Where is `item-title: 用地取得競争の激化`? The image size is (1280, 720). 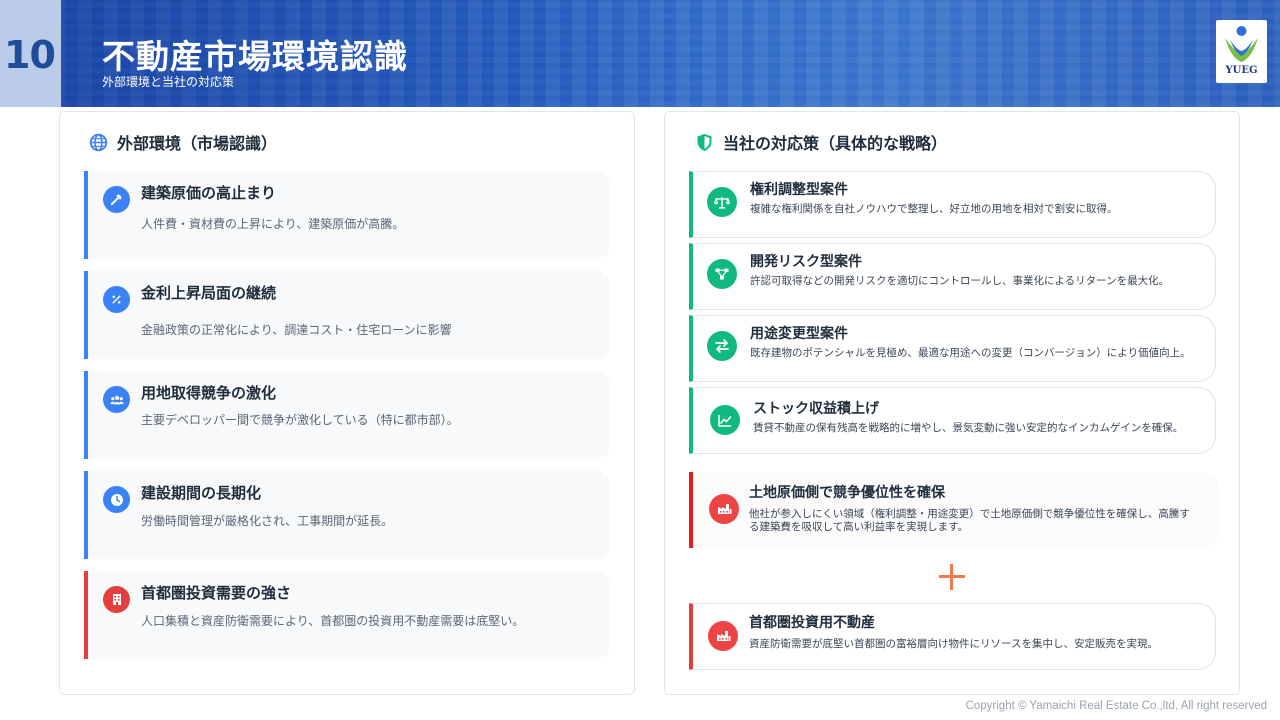
item-title: 用地取得競争の激化 is located at coordinates (209, 393).